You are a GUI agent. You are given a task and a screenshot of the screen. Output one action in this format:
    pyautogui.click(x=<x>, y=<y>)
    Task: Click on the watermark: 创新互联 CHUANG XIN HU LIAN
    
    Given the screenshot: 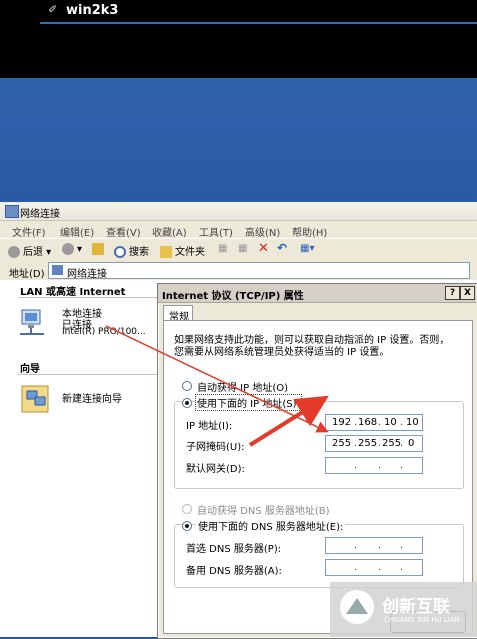 What is the action you would take?
    pyautogui.click(x=403, y=609)
    